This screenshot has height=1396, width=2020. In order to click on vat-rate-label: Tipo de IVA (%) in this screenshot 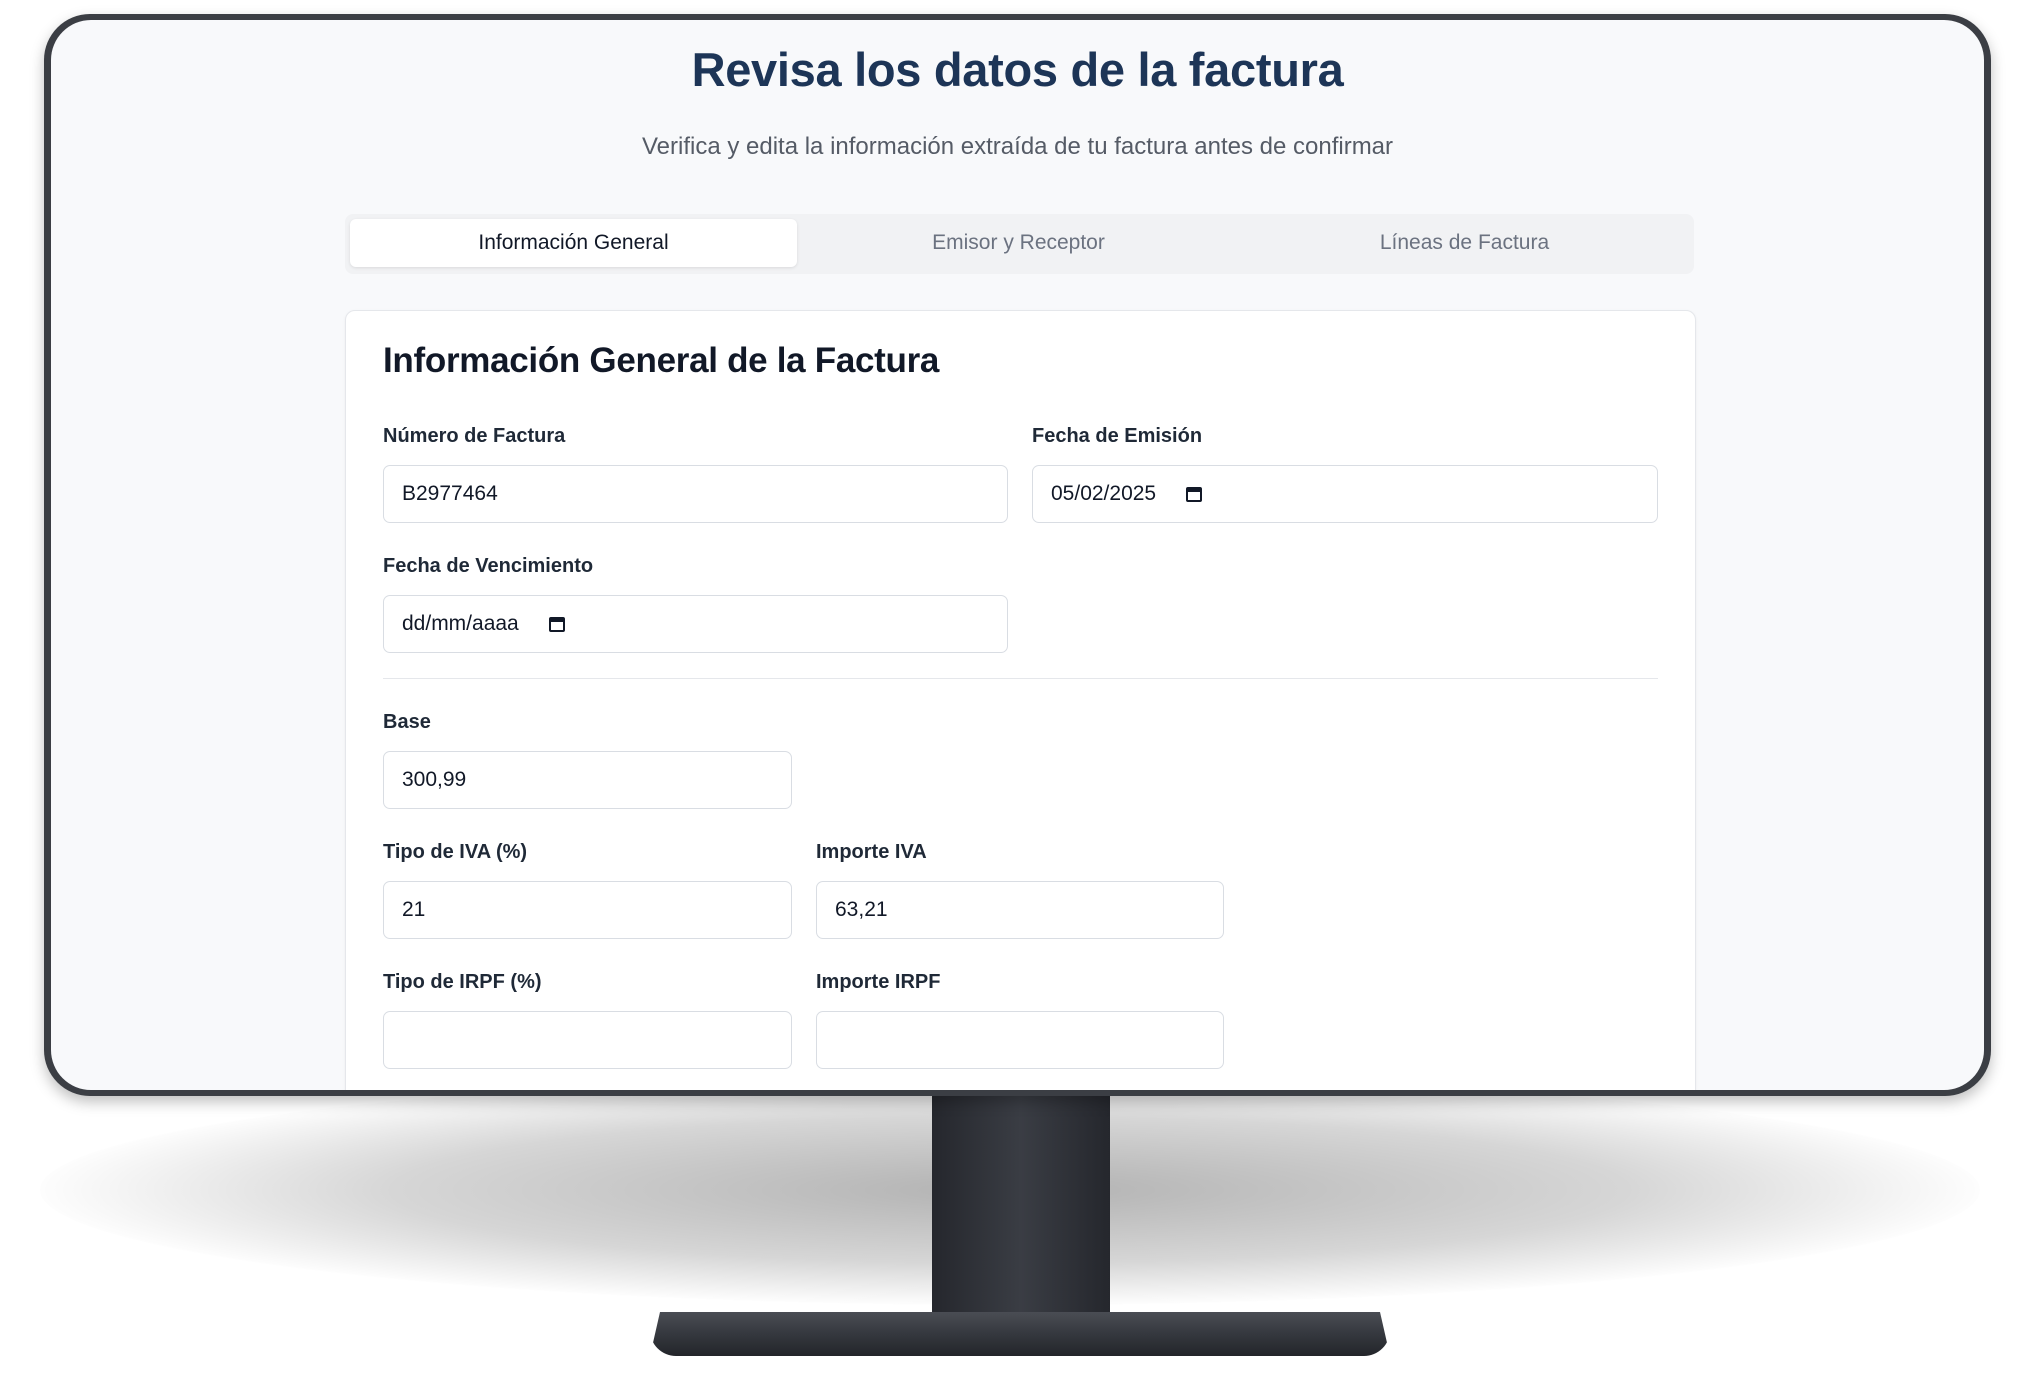, I will do `click(455, 852)`.